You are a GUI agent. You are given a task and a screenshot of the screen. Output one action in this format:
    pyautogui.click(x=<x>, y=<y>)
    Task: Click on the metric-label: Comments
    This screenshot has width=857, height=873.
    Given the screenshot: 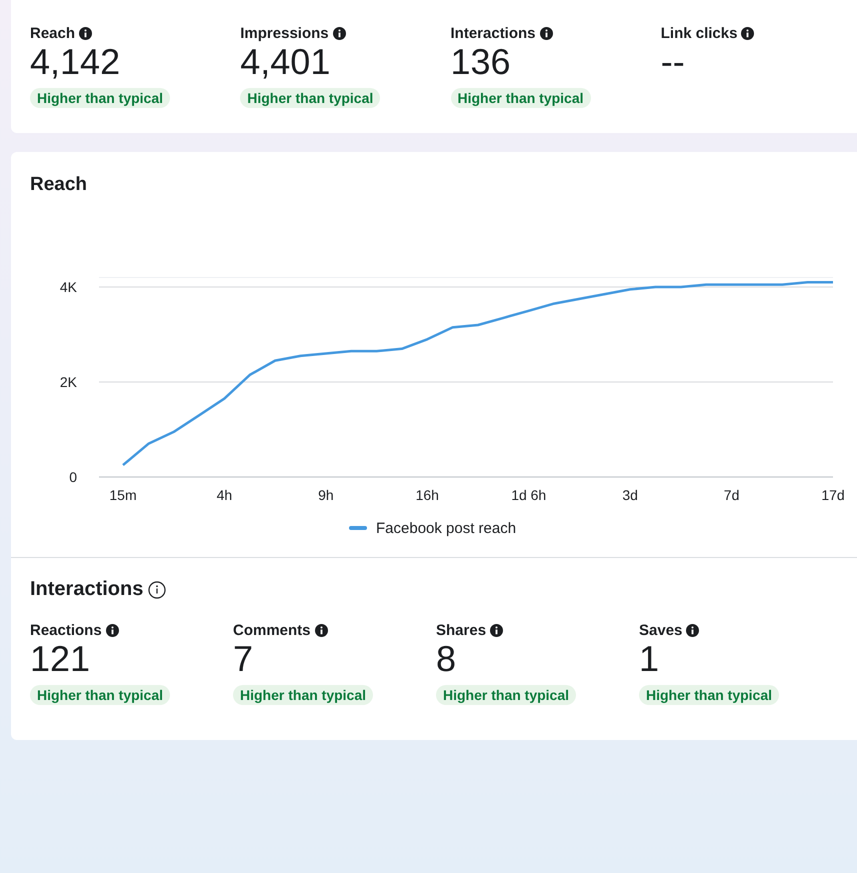 What is the action you would take?
    pyautogui.click(x=272, y=630)
    